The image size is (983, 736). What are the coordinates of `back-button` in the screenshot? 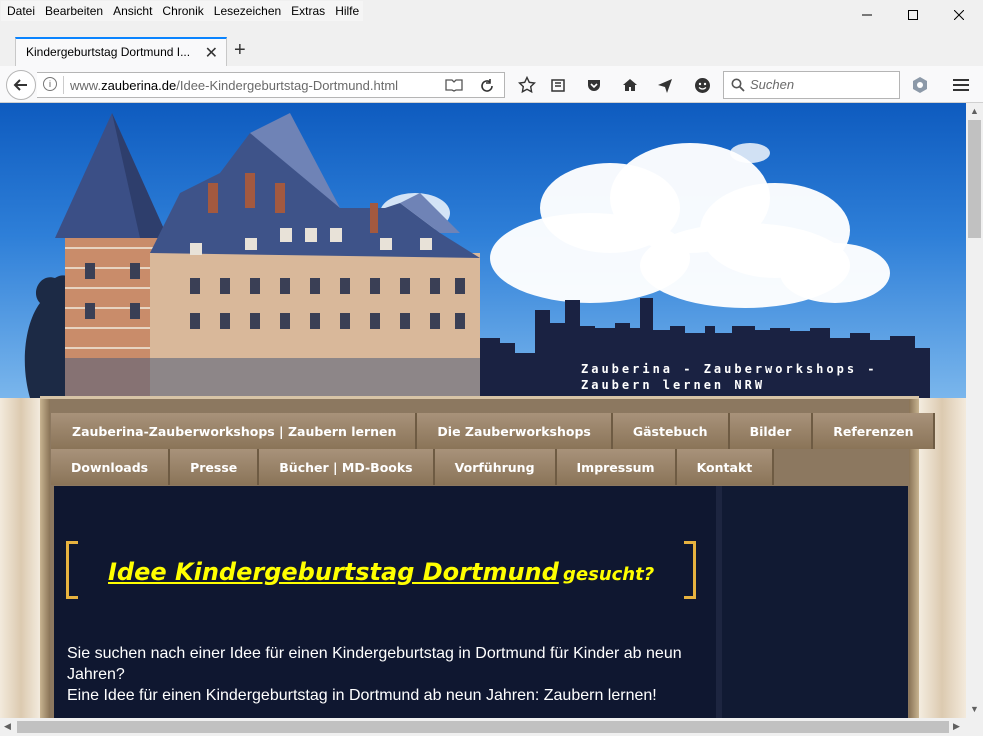 It's located at (21, 85).